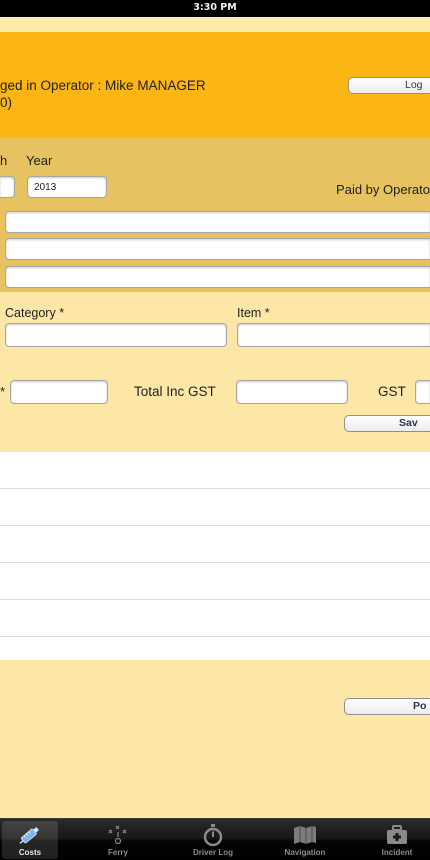 The height and width of the screenshot is (860, 430). What do you see at coordinates (39, 160) in the screenshot?
I see `year-label: Year` at bounding box center [39, 160].